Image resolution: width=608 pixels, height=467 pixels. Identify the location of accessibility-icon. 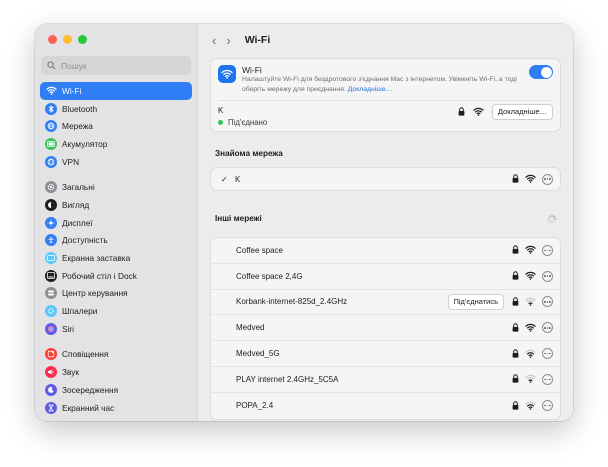
(51, 240).